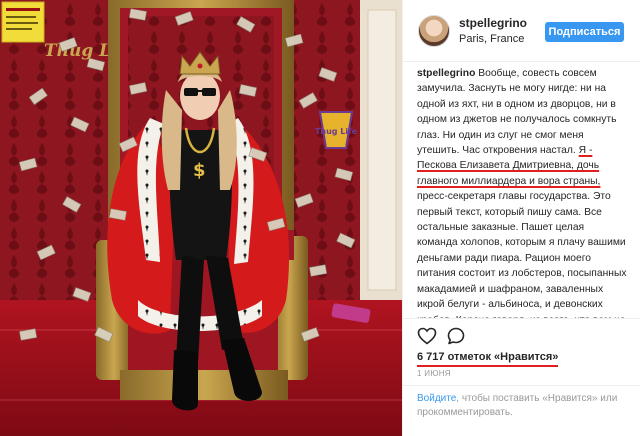 The image size is (640, 436). Describe the element at coordinates (436, 398) in the screenshot. I see `login-link: Войдите` at that location.